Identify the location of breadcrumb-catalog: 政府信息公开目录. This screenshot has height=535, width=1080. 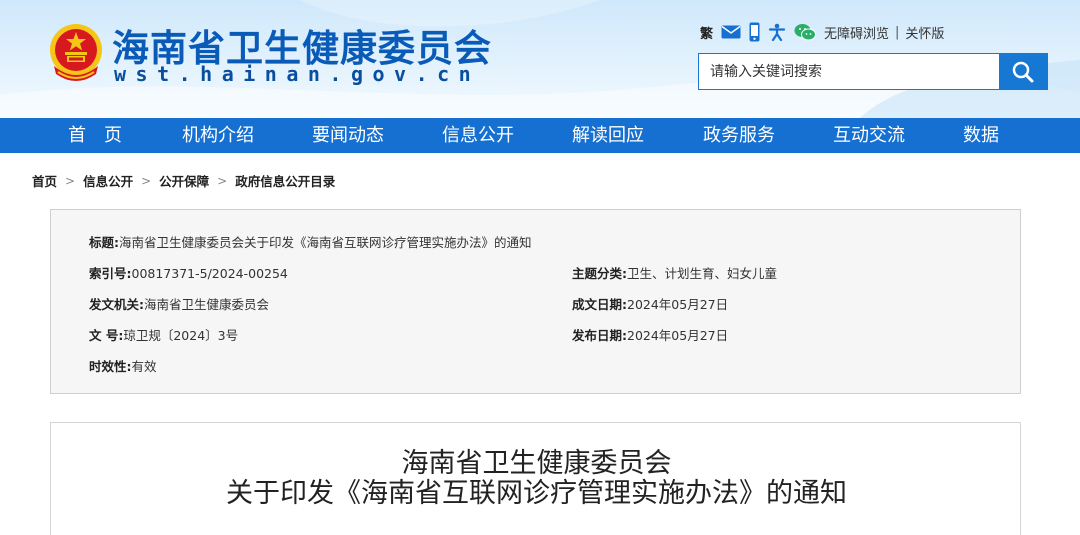
(285, 180).